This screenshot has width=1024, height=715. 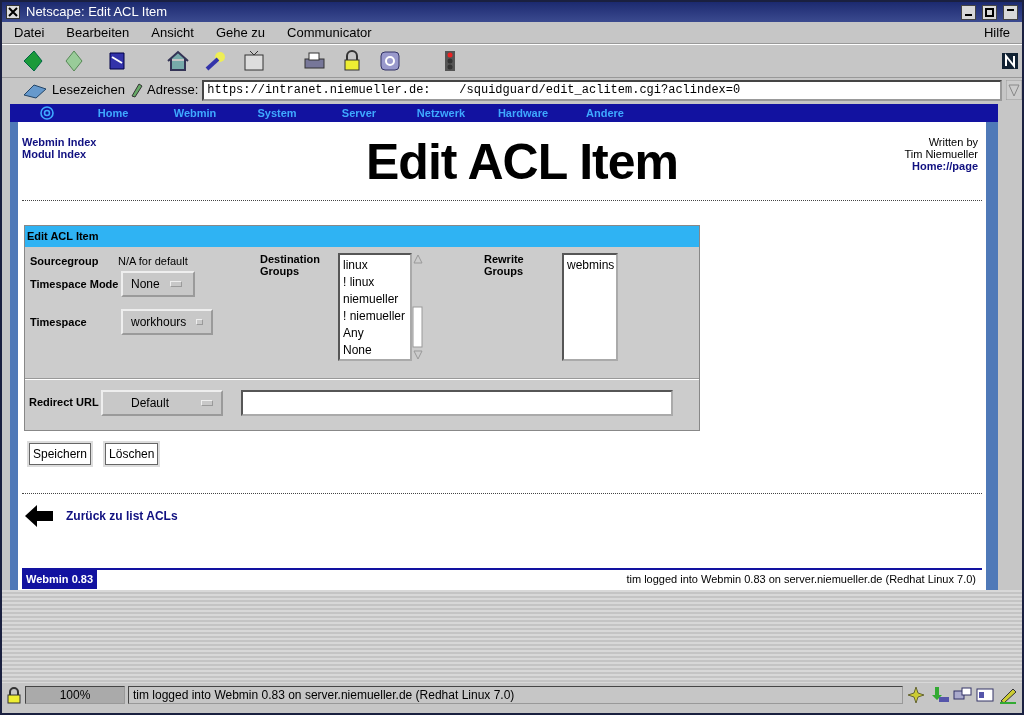 What do you see at coordinates (159, 322) in the screenshot?
I see `select-value: workhours` at bounding box center [159, 322].